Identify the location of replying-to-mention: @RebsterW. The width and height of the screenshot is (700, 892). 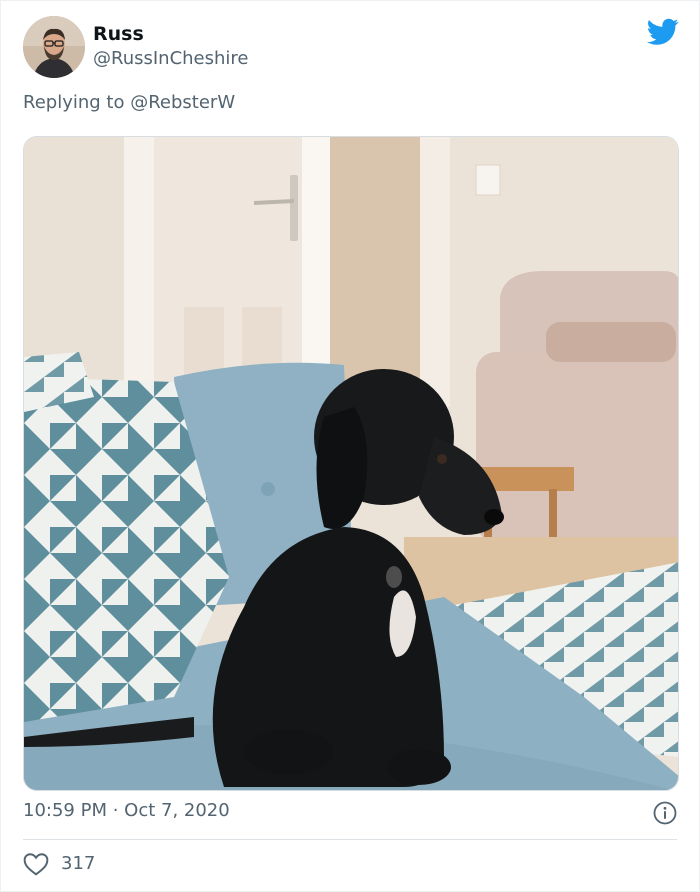
(182, 102).